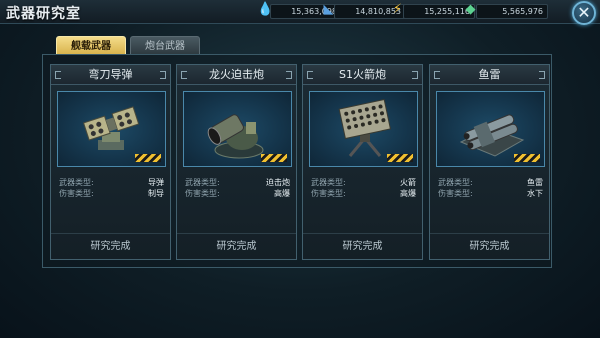  I want to click on card-header: 弯刀导弹, so click(110, 75).